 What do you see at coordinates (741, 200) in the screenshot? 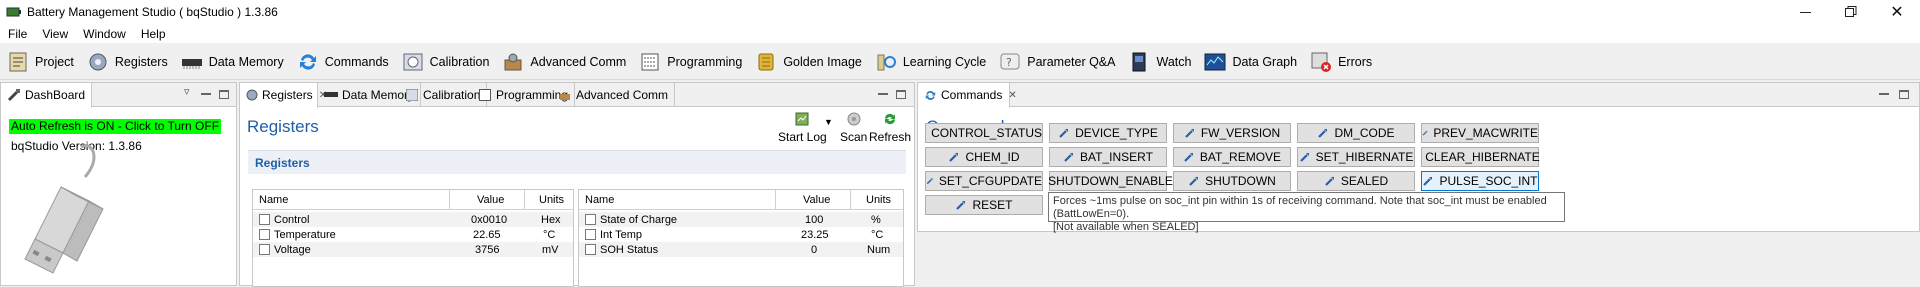
I see `table-header: Name Value Units` at bounding box center [741, 200].